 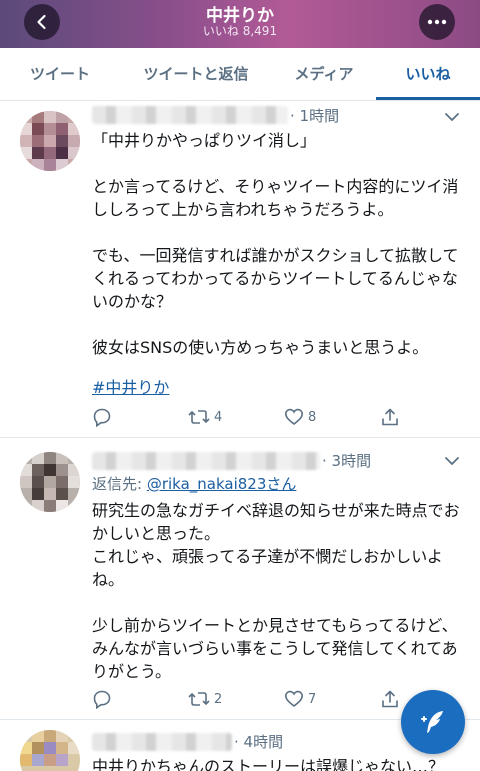 I want to click on like-count: 8, so click(x=312, y=417).